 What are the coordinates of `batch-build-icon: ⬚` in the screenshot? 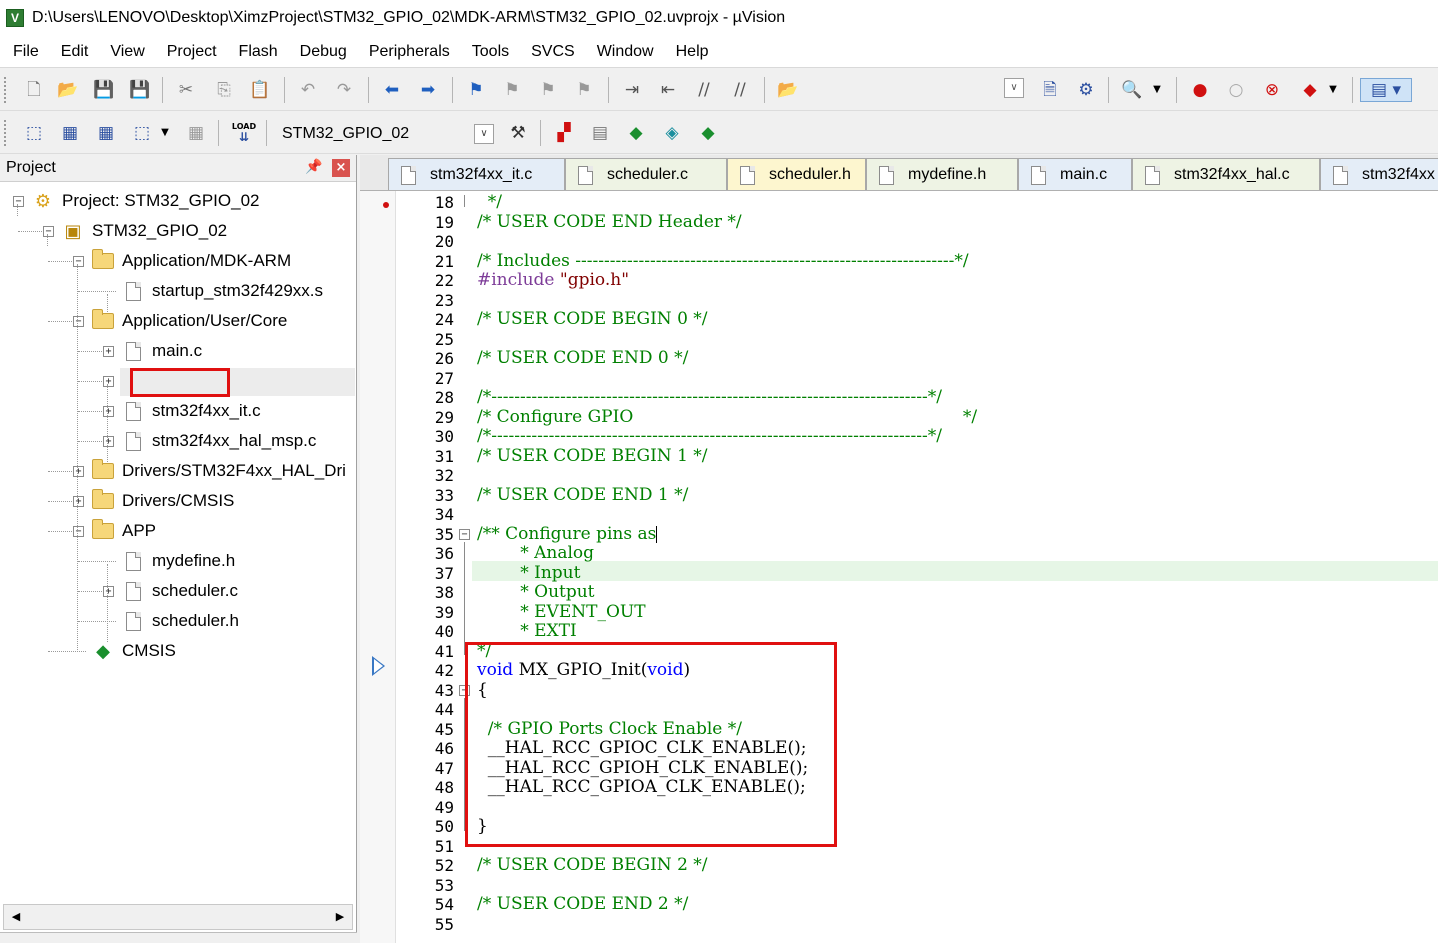 It's located at (142, 133).